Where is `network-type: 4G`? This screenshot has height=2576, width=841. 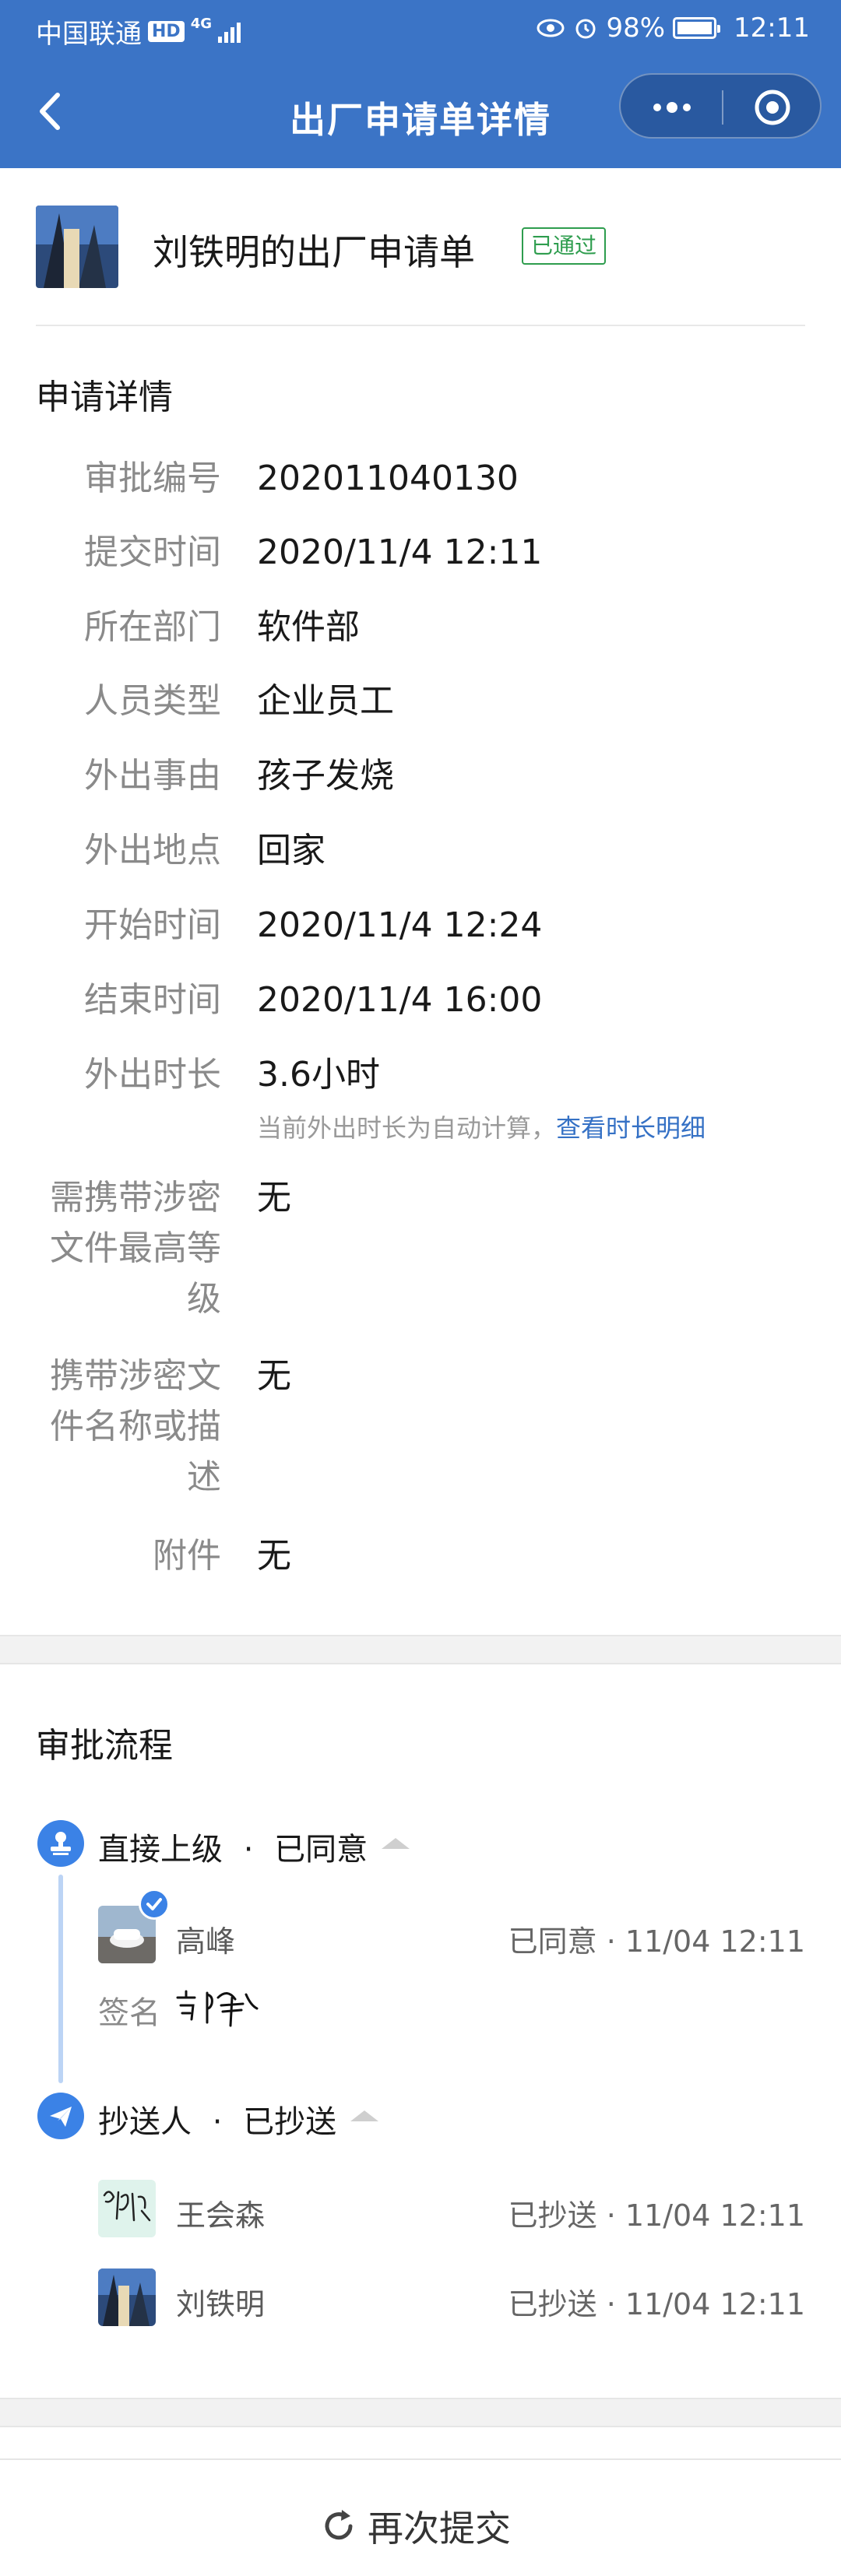
network-type: 4G is located at coordinates (201, 24).